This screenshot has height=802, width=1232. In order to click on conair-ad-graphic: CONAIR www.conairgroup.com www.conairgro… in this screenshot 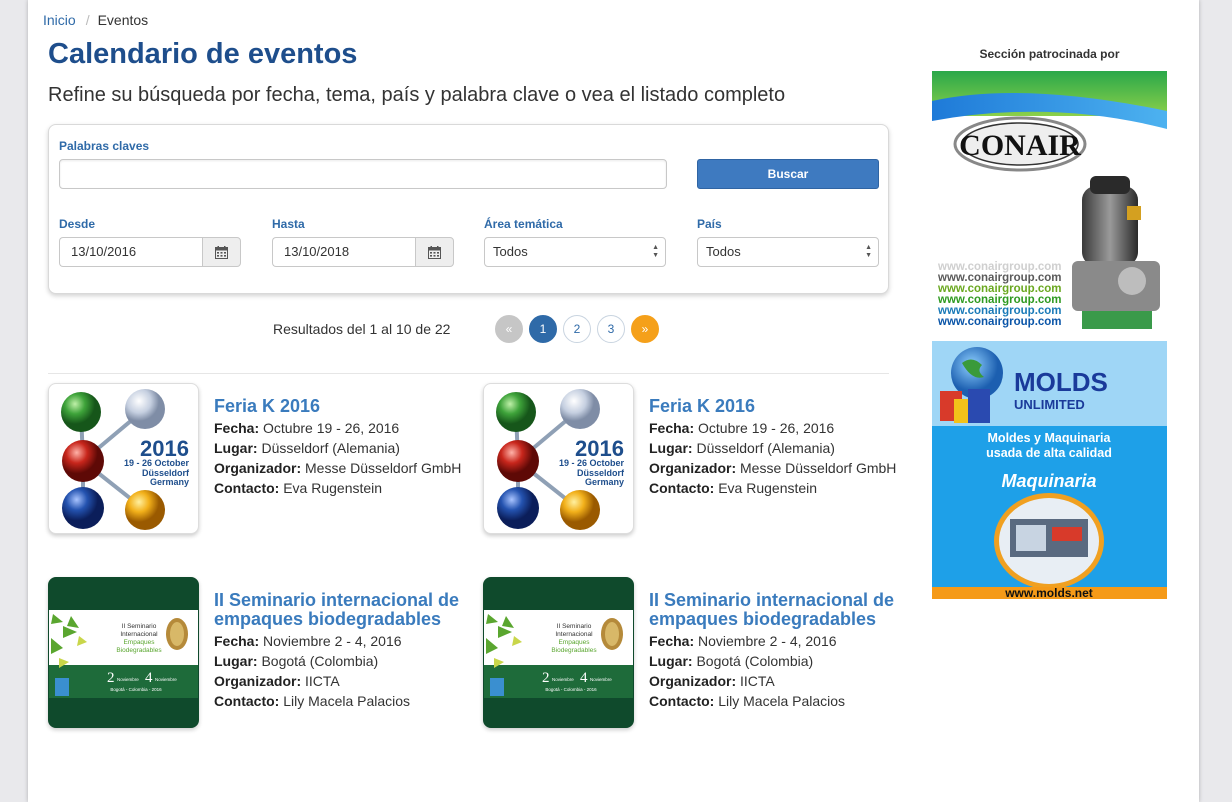, I will do `click(1049, 201)`.